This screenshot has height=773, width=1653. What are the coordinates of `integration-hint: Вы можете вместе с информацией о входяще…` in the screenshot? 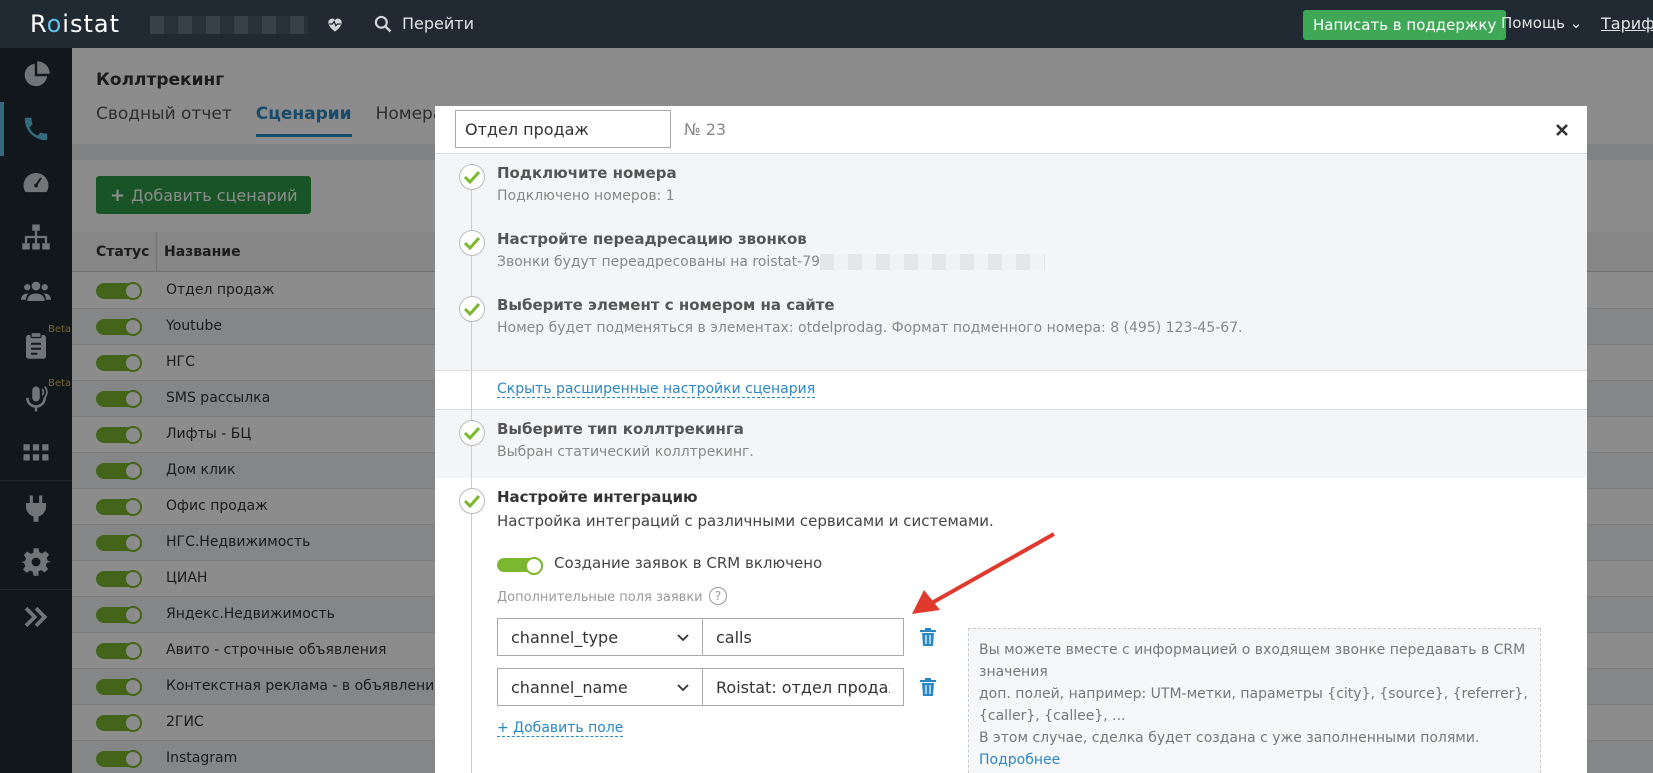 It's located at (1254, 700).